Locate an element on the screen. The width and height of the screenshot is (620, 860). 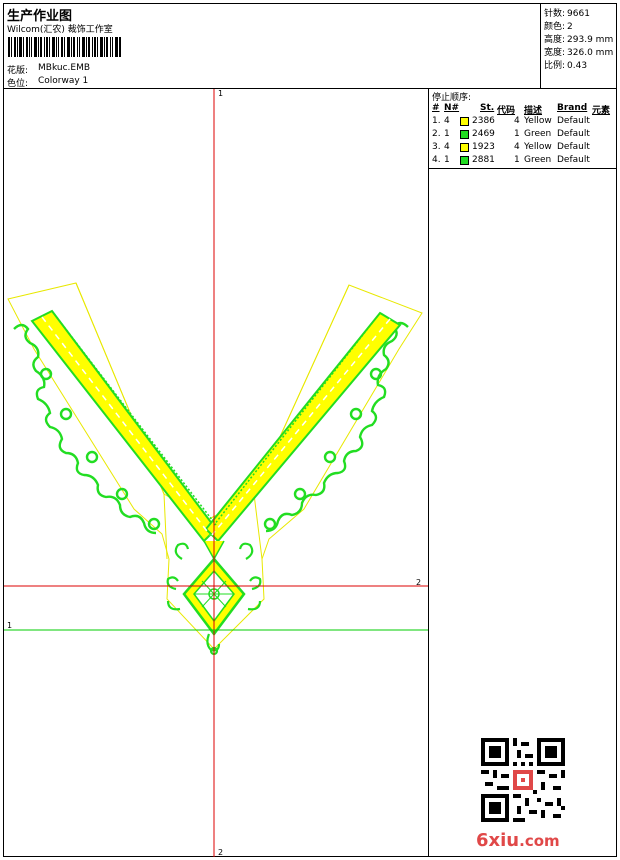
pattern-value: MBkuc.EMB is located at coordinates (64, 68).